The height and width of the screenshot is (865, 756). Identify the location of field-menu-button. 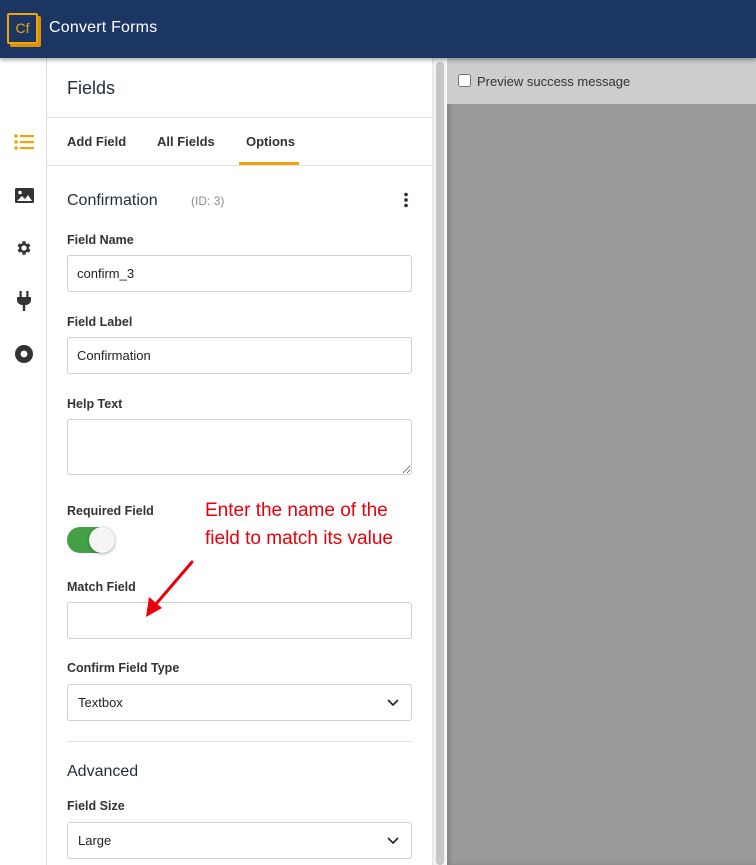
(406, 200).